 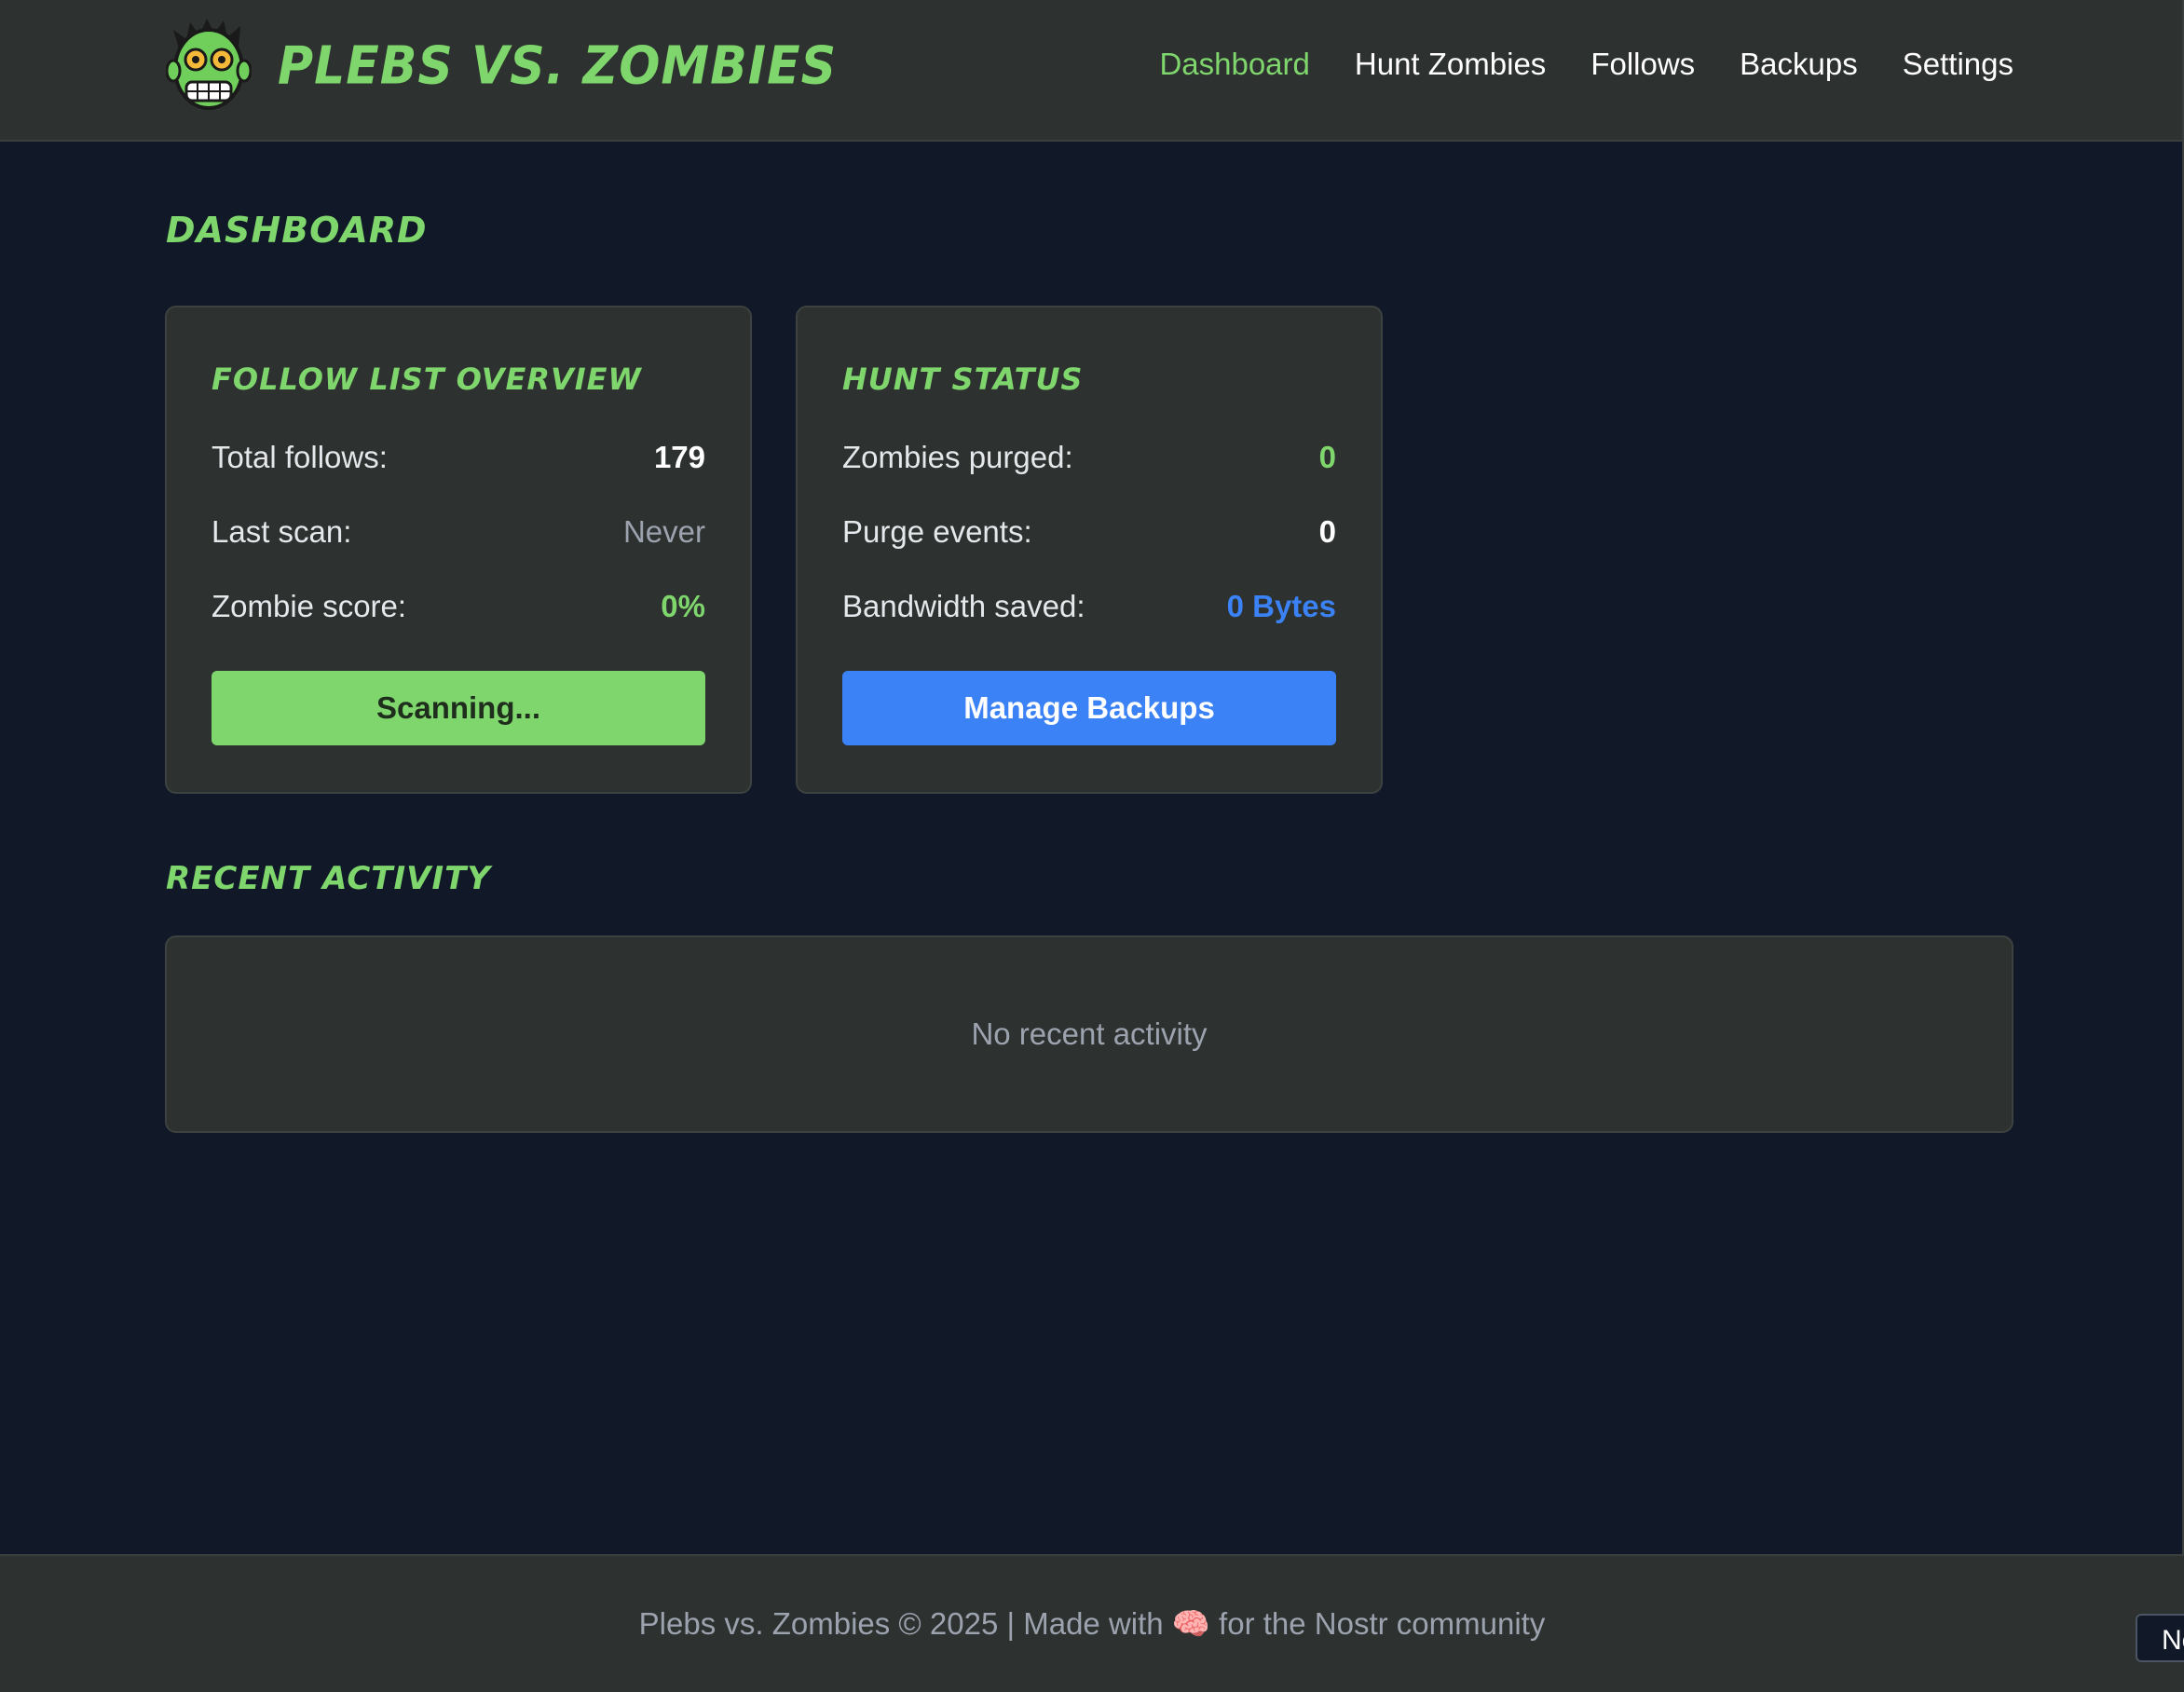 What do you see at coordinates (209, 65) in the screenshot?
I see `zombie-face-icon` at bounding box center [209, 65].